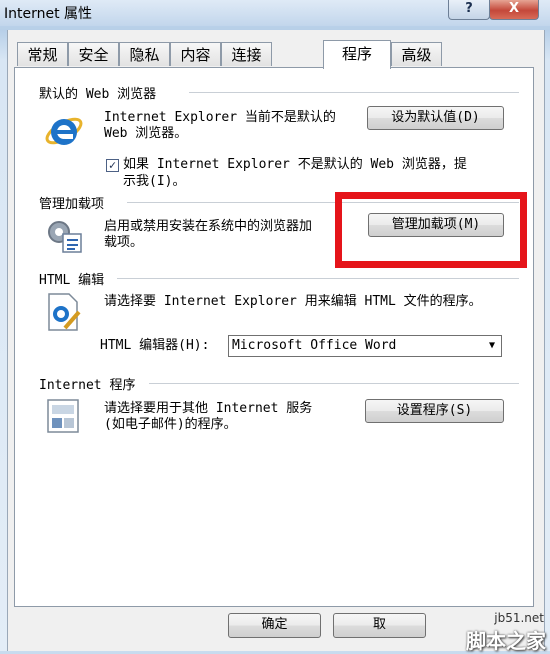 The image size is (550, 654). What do you see at coordinates (154, 181) in the screenshot?
I see `prompt-default-label-line2: 示我(I)。` at bounding box center [154, 181].